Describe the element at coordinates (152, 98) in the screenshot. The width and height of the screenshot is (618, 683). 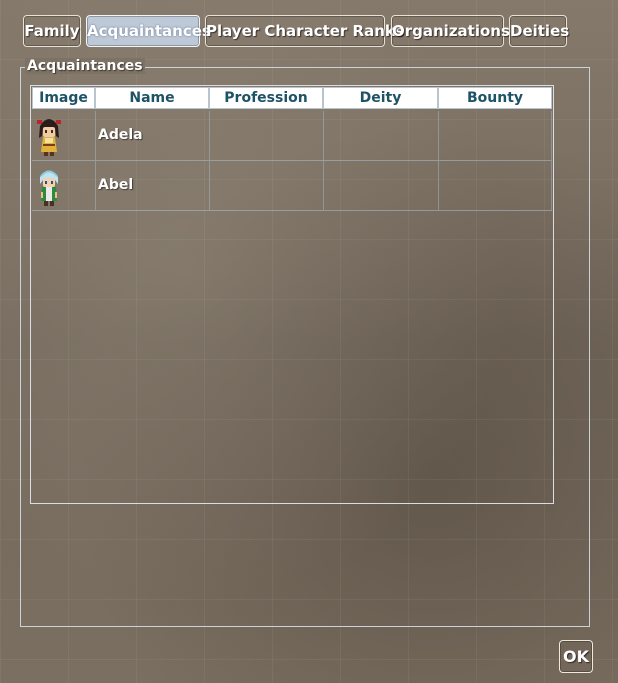
I see `column-header-name: Name` at that location.